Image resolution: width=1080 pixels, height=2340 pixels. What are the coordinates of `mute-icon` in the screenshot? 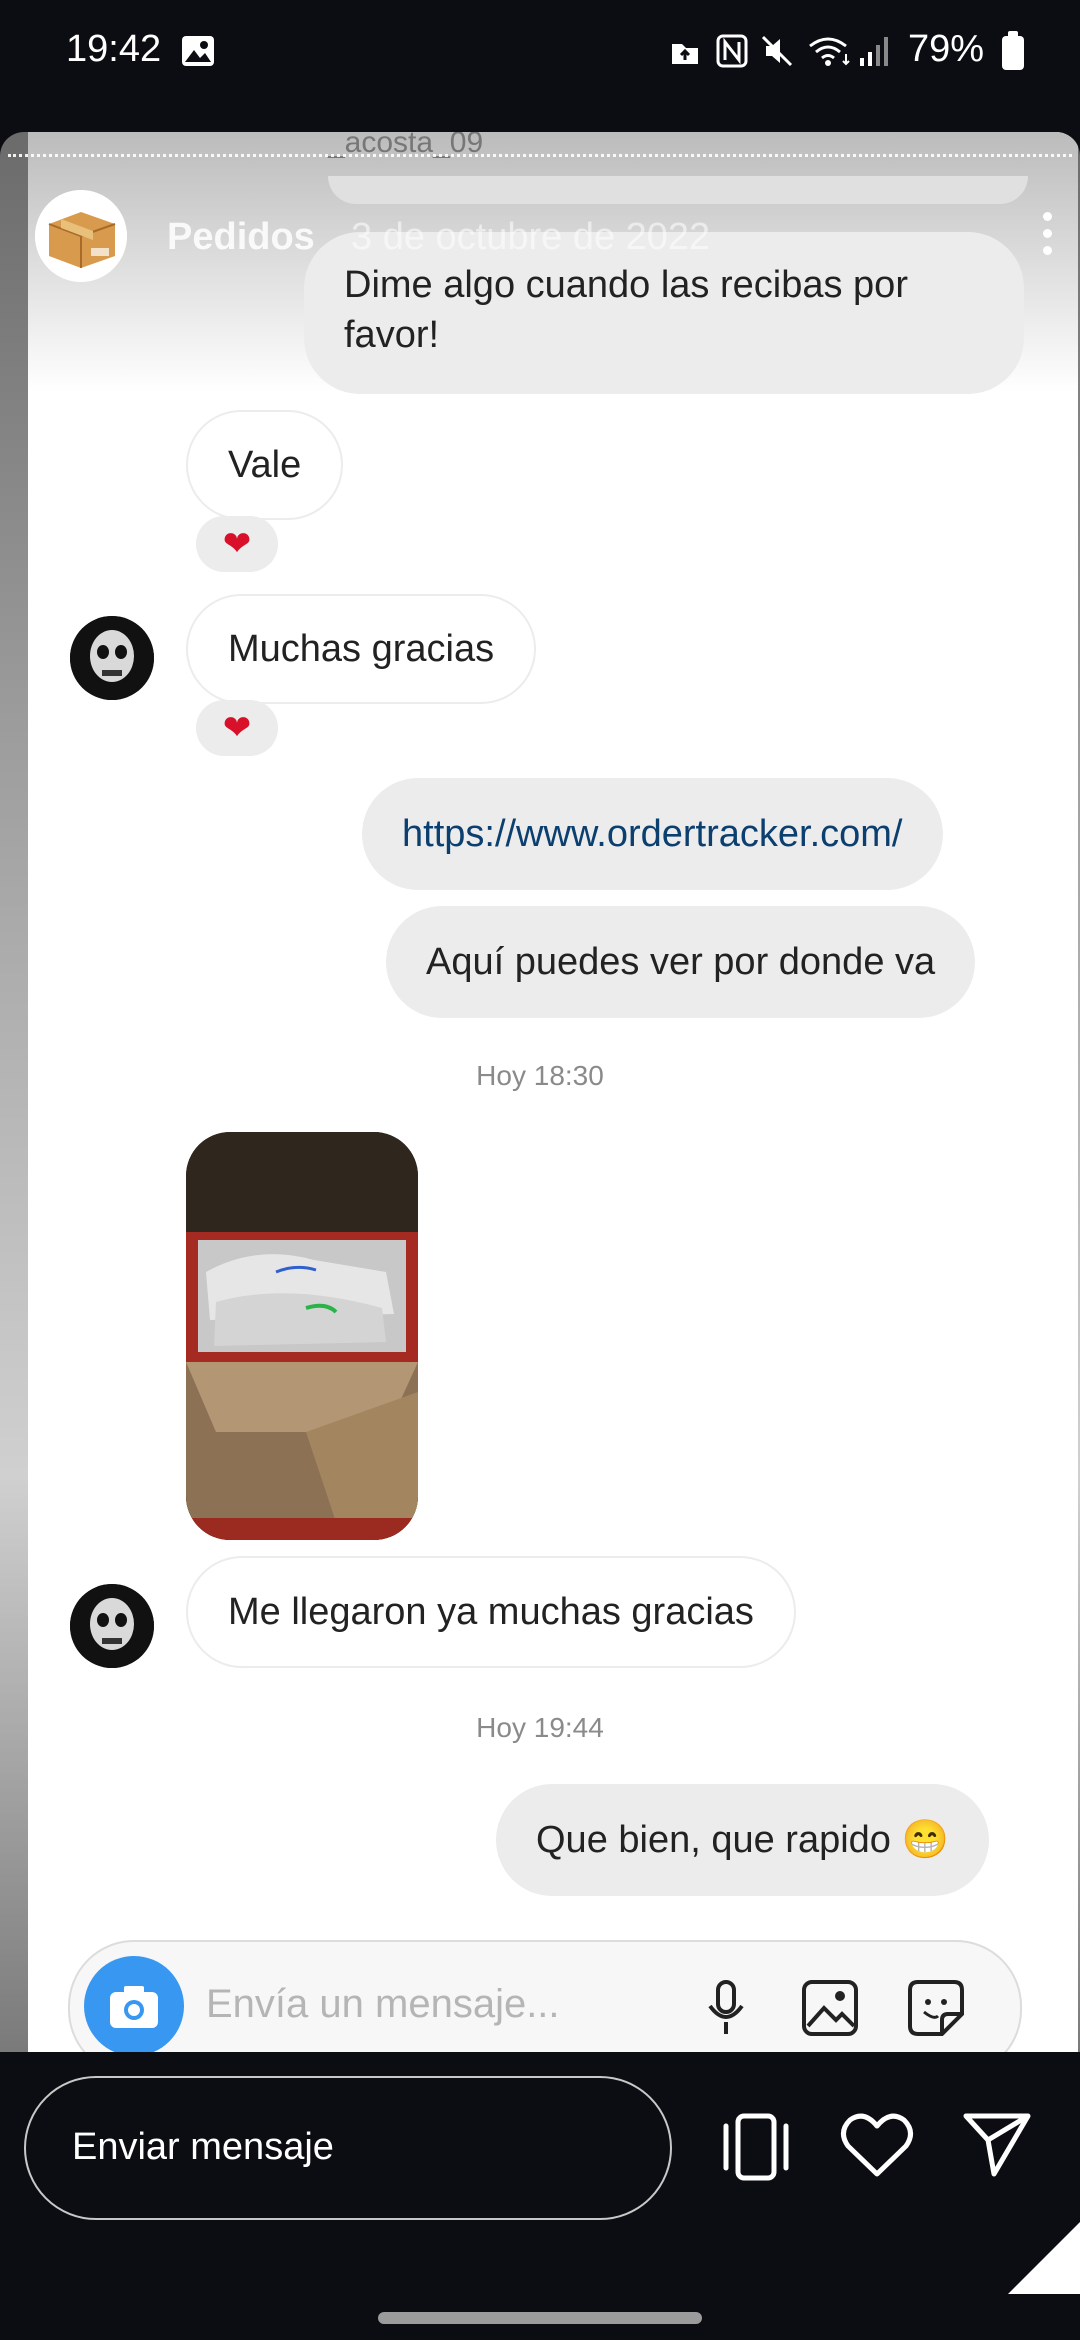 It's located at (777, 51).